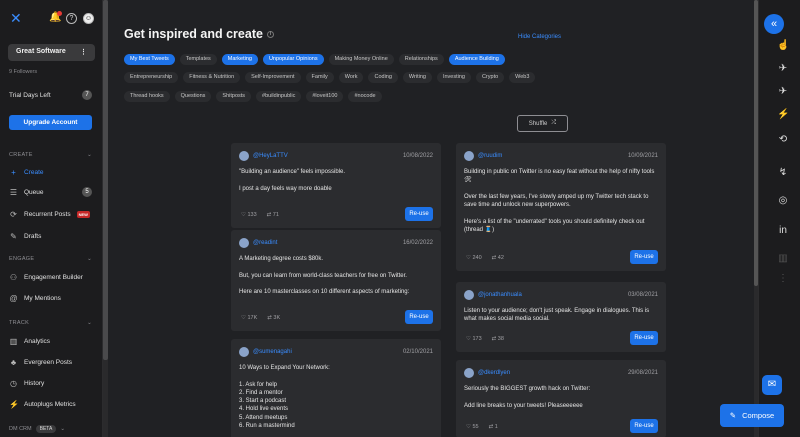  I want to click on sidebar-item-engagement-builder: ⚇ Engagement Builder, so click(50, 277).